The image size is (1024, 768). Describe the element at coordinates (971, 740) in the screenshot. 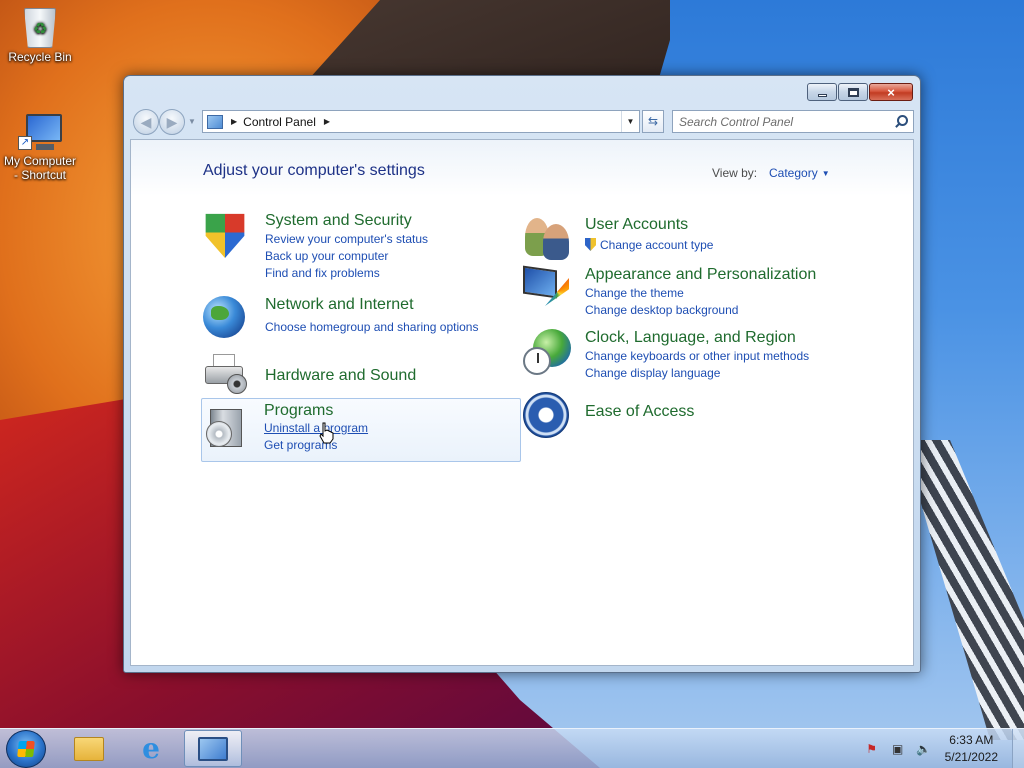

I see `clock-time: 6:33 AM` at that location.